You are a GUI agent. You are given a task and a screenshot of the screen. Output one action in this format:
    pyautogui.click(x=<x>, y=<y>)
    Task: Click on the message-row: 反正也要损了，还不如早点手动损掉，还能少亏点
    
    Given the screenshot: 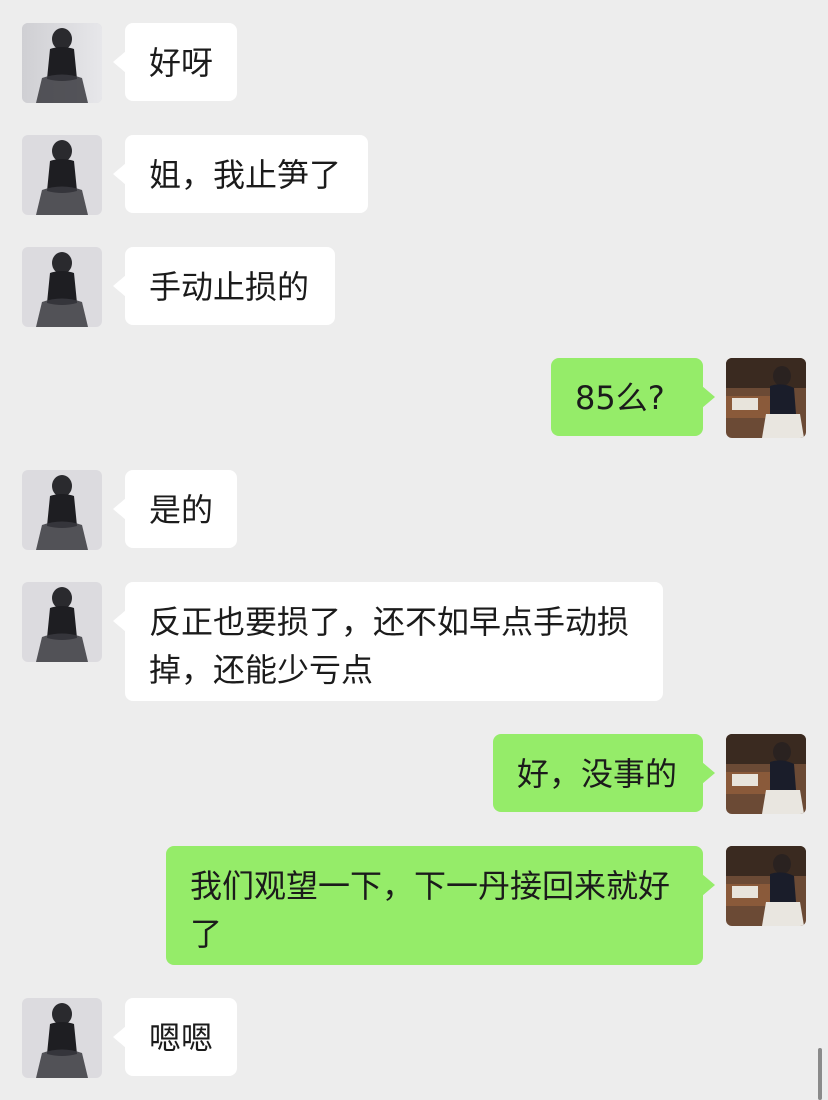 What is the action you would take?
    pyautogui.click(x=414, y=642)
    